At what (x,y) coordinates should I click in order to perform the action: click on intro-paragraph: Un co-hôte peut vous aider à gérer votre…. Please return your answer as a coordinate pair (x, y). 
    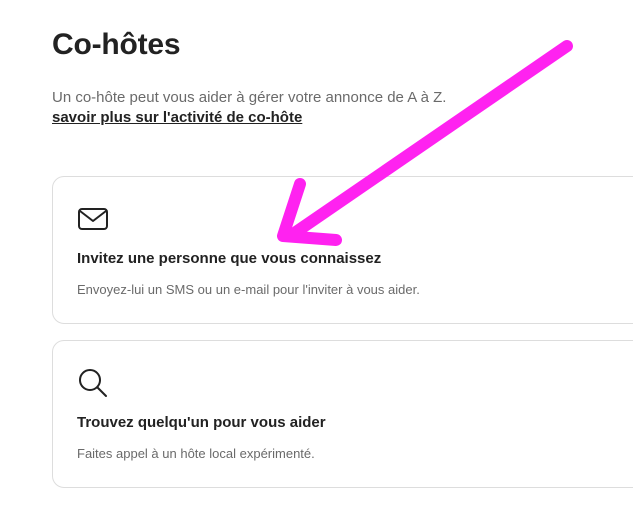
    Looking at the image, I should click on (282, 108).